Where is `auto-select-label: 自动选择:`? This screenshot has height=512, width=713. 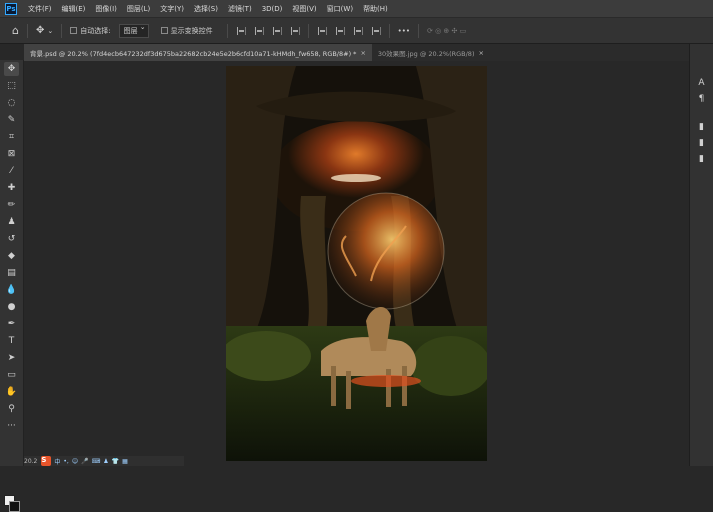 auto-select-label: 自动选择: is located at coordinates (95, 30).